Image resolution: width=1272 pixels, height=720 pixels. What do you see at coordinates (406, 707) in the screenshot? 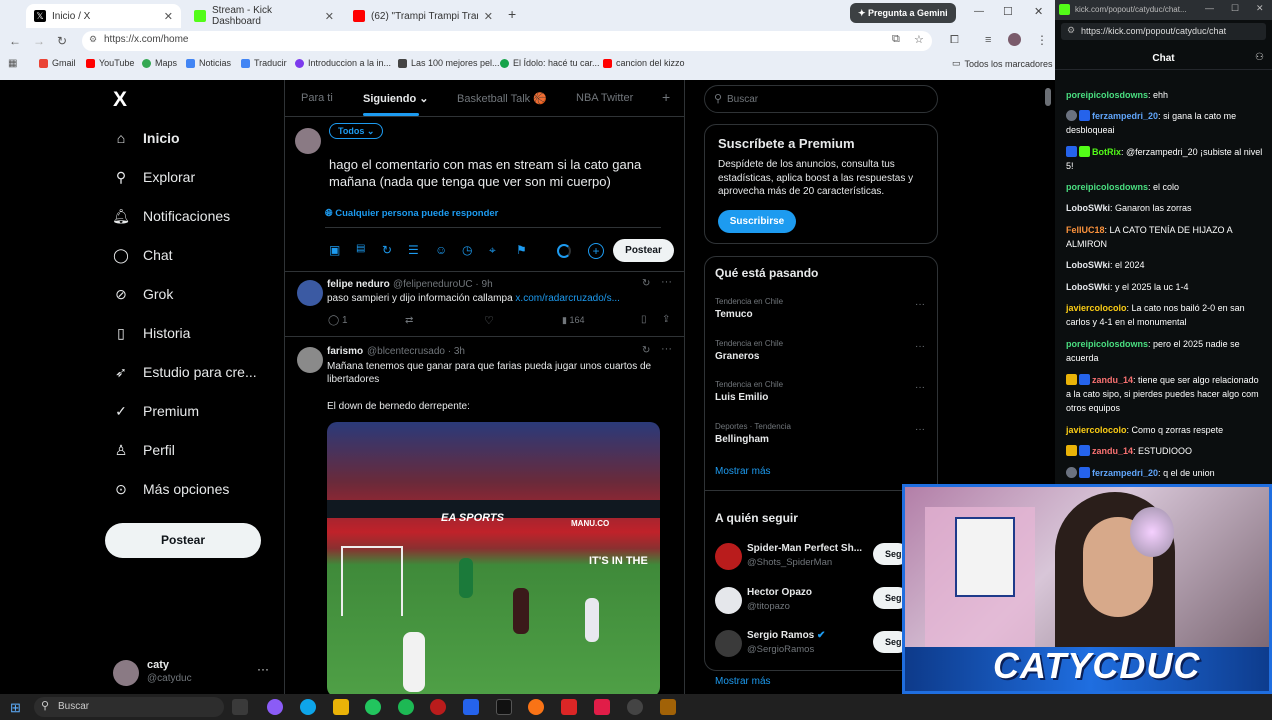
I see `spotify-icon` at bounding box center [406, 707].